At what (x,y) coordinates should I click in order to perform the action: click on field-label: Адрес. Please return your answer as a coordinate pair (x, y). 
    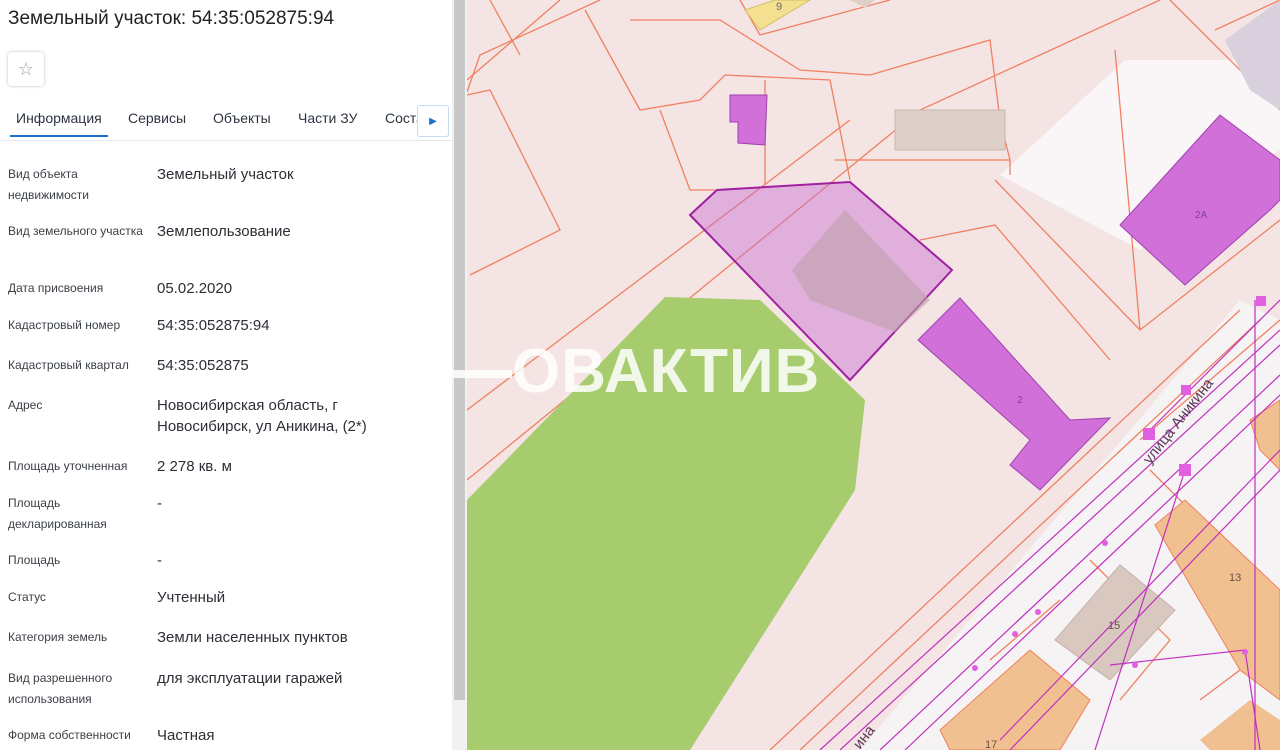
    Looking at the image, I should click on (25, 405).